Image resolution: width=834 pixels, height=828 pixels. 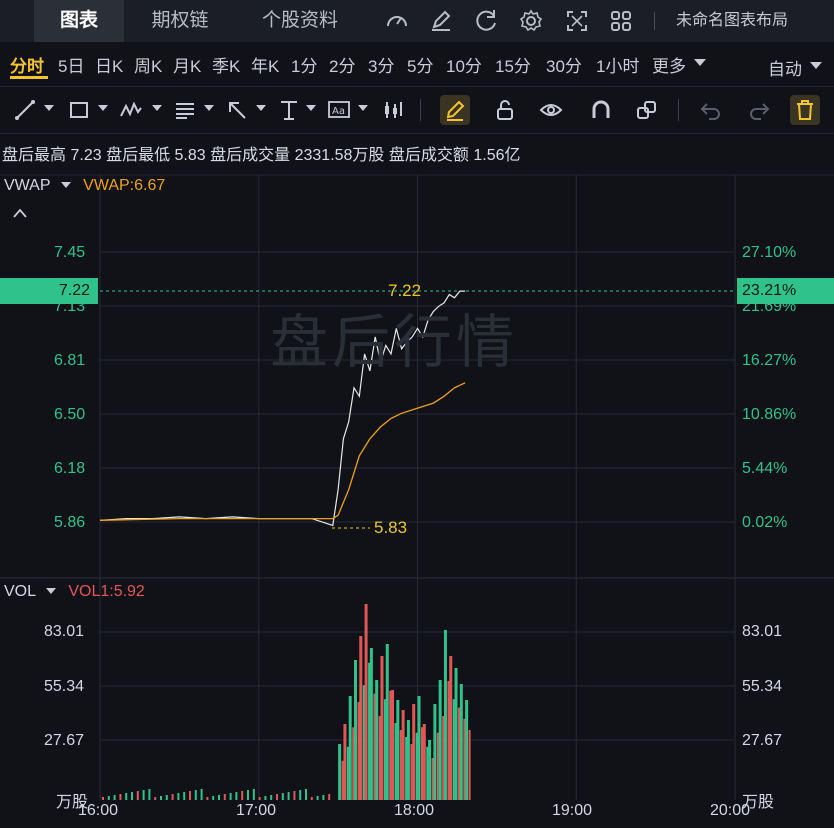 I want to click on vol-name: VOL, so click(x=20, y=591).